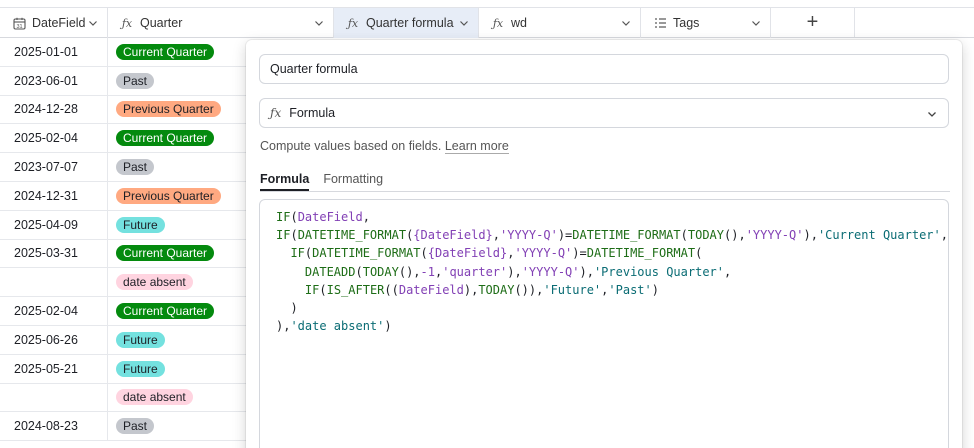 The image size is (974, 448). I want to click on date-cell: 2024-12-28, so click(54, 109).